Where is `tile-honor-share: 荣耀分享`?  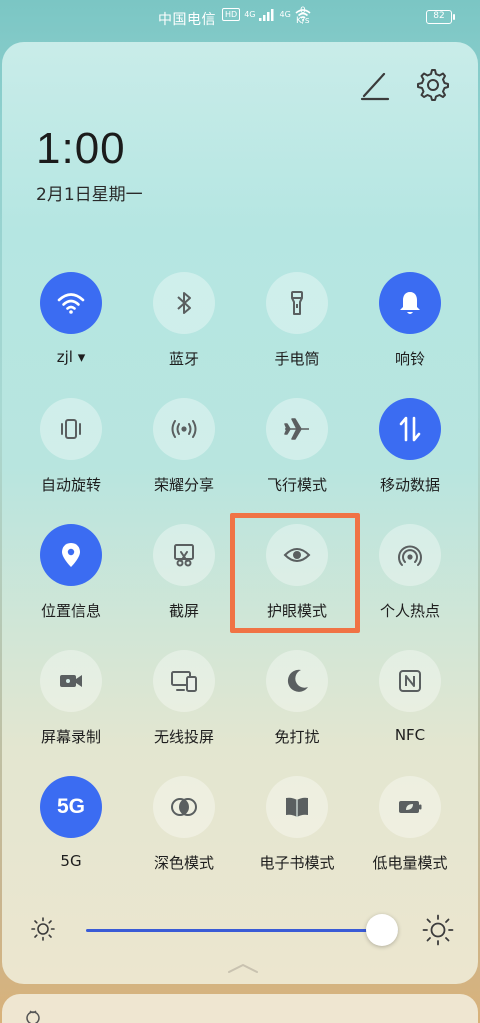 tile-honor-share: 荣耀分享 is located at coordinates (183, 453).